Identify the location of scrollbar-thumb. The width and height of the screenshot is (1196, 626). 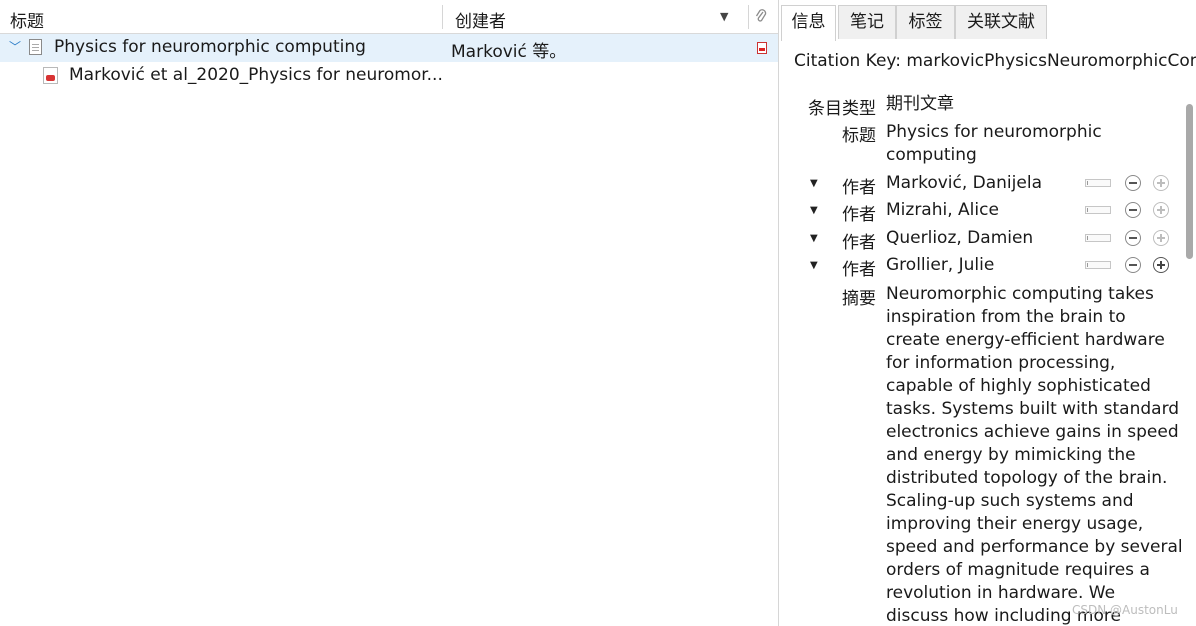
(1189, 181).